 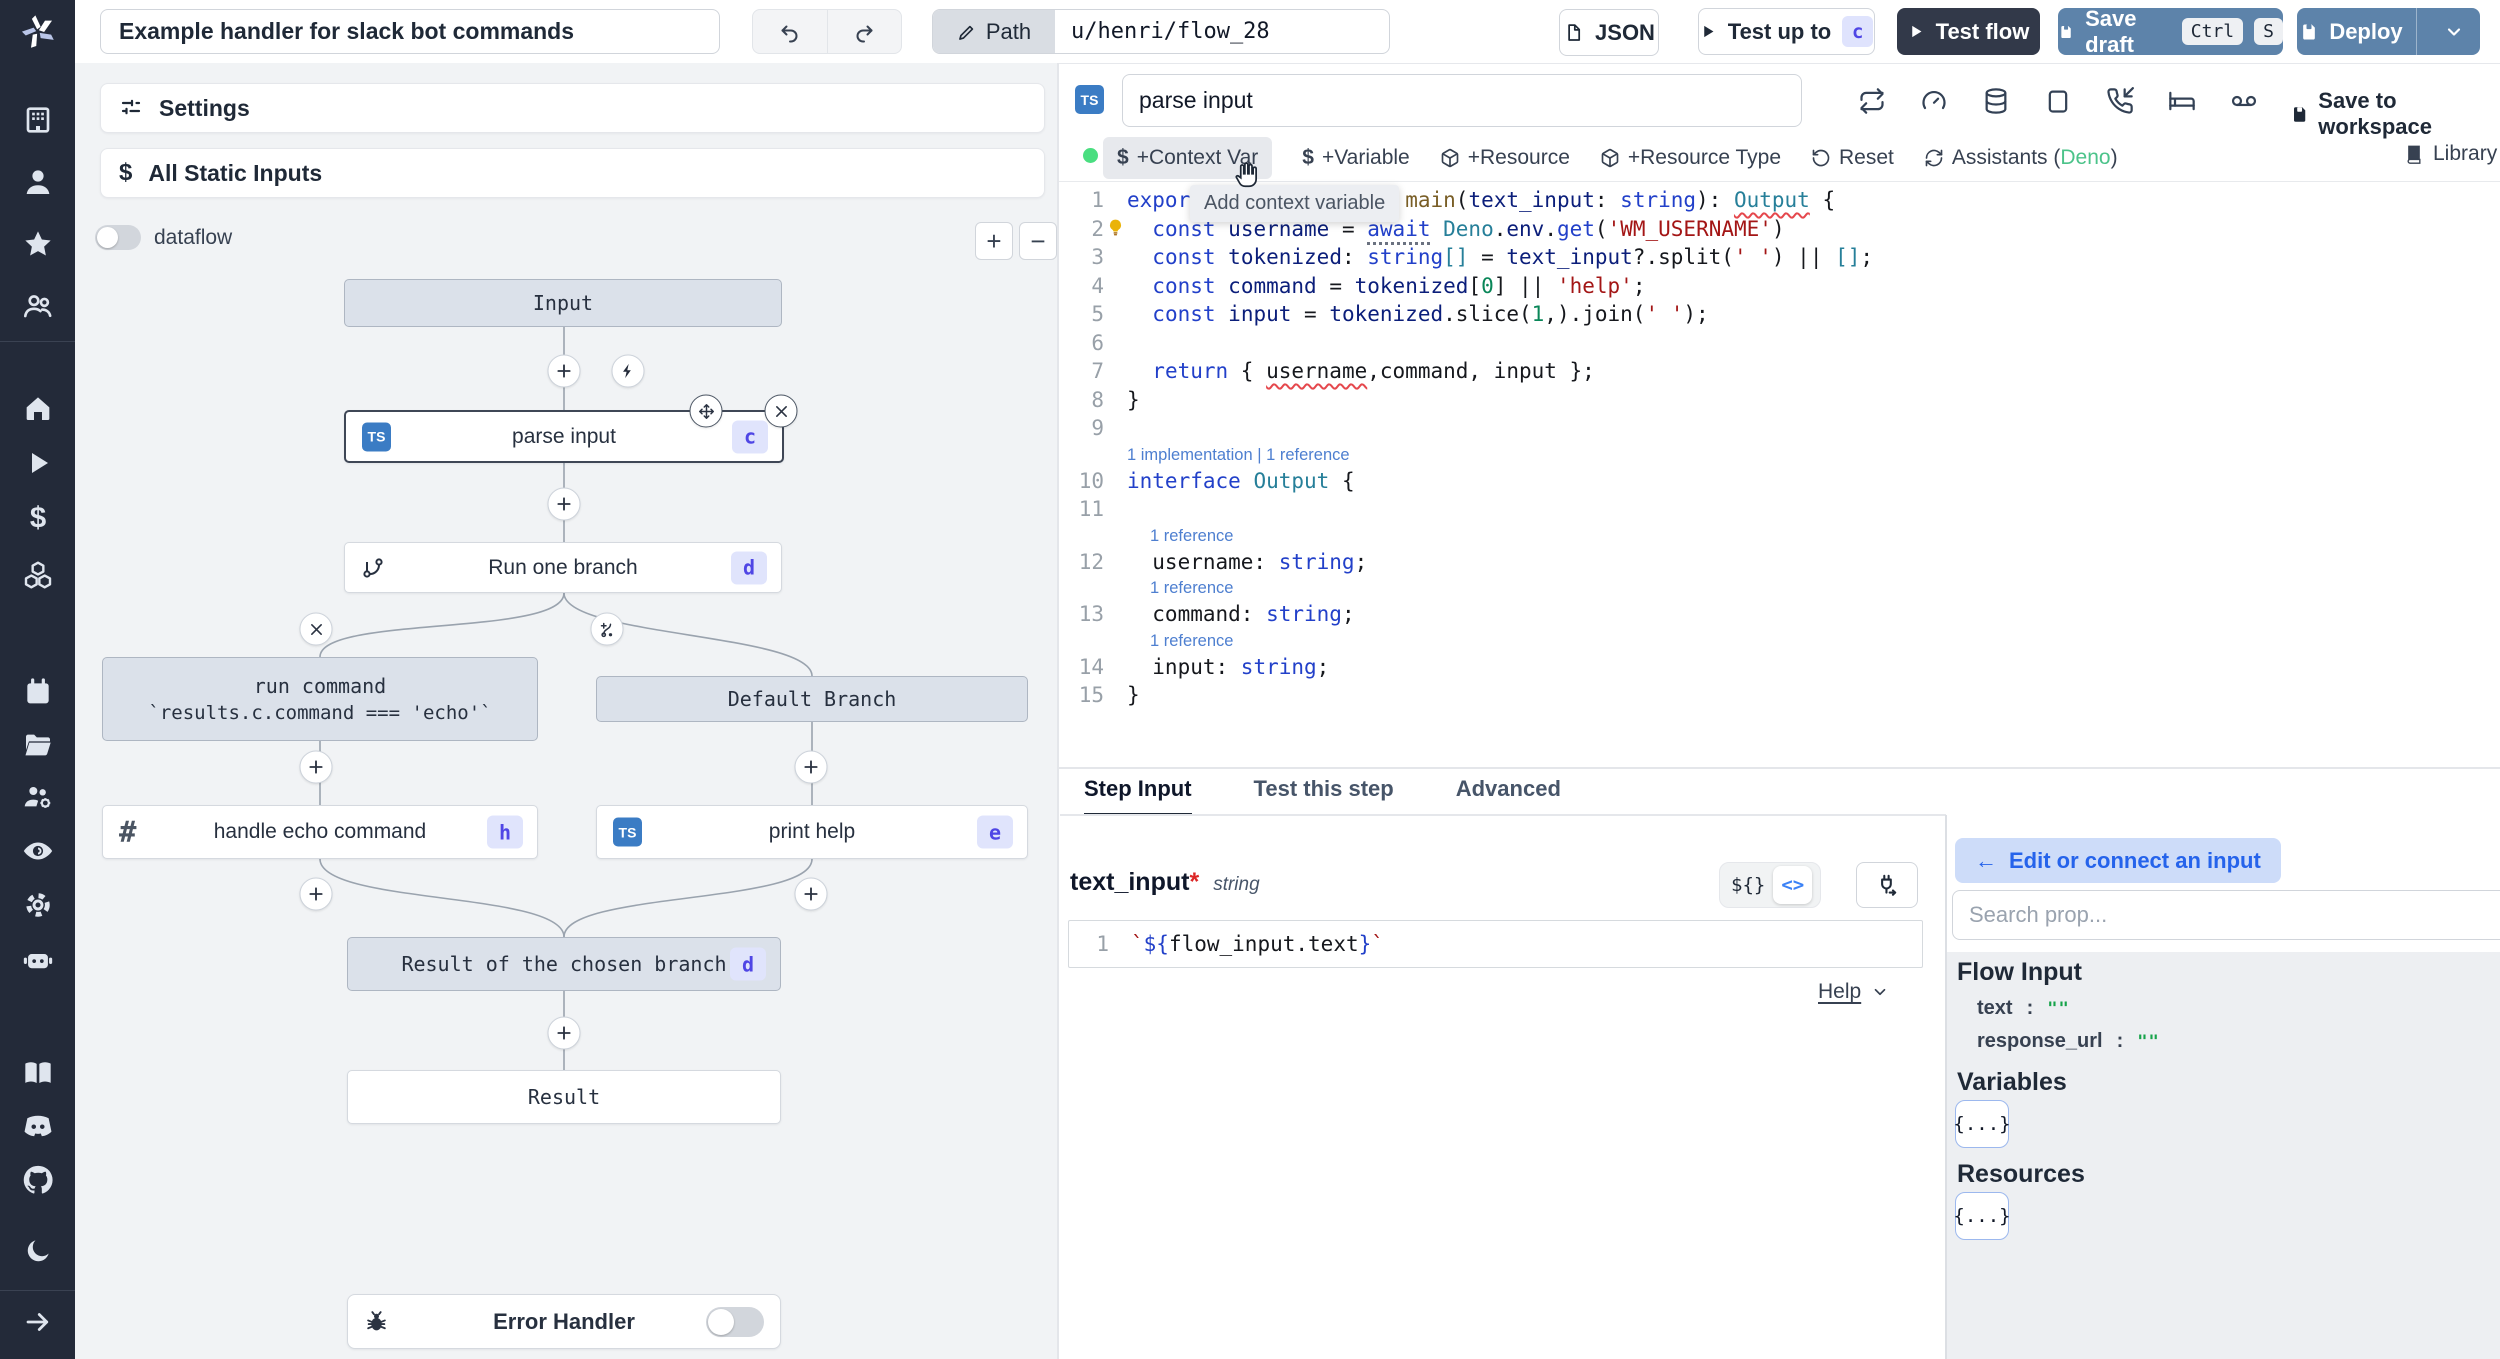 I want to click on prop-response-url: response_url : "", so click(x=2068, y=1041).